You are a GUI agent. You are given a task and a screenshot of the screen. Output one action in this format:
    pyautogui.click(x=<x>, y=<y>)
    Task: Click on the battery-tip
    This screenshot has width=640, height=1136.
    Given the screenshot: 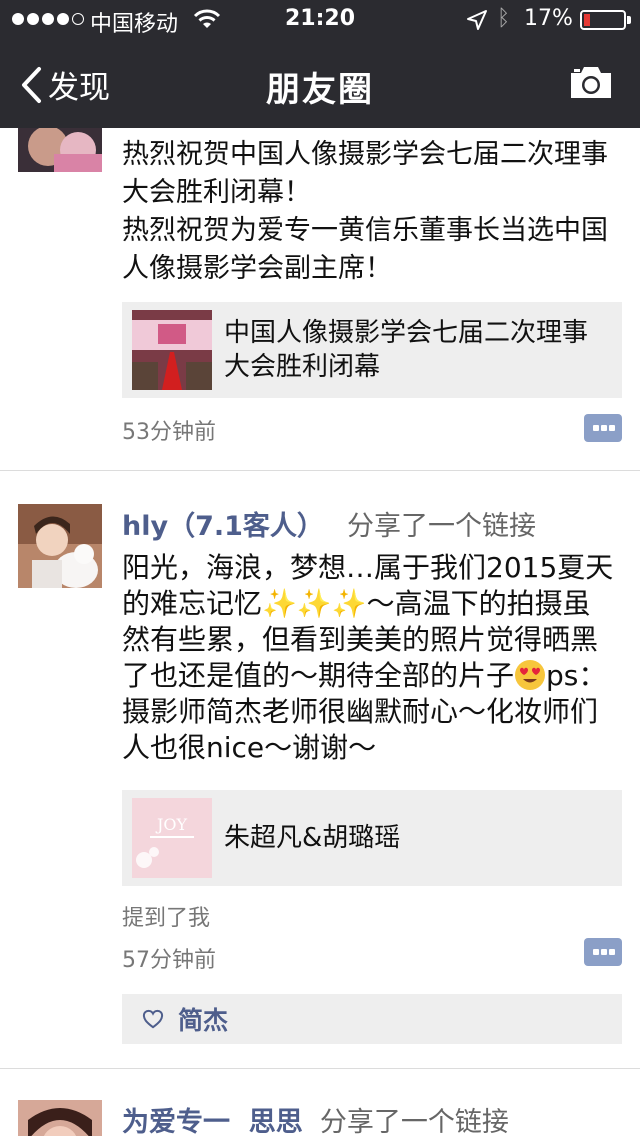 What is the action you would take?
    pyautogui.click(x=629, y=20)
    